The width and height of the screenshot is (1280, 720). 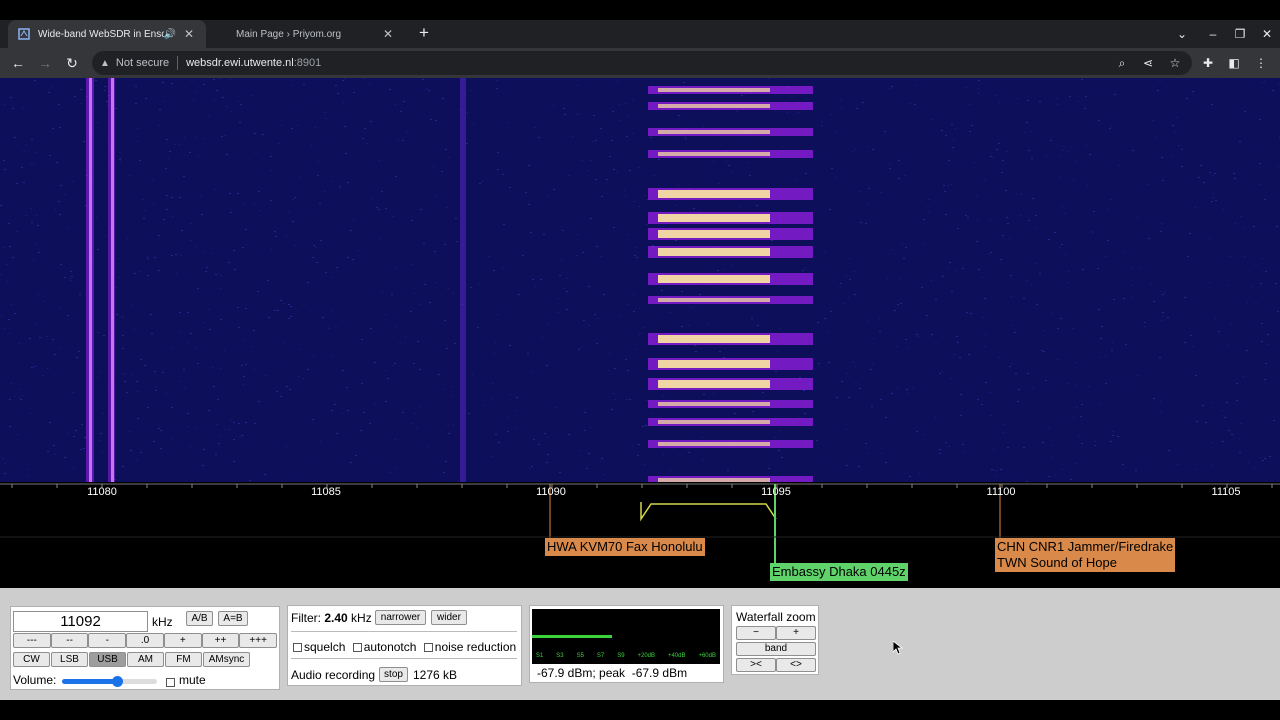 I want to click on squelch-checkbox, so click(x=298, y=647).